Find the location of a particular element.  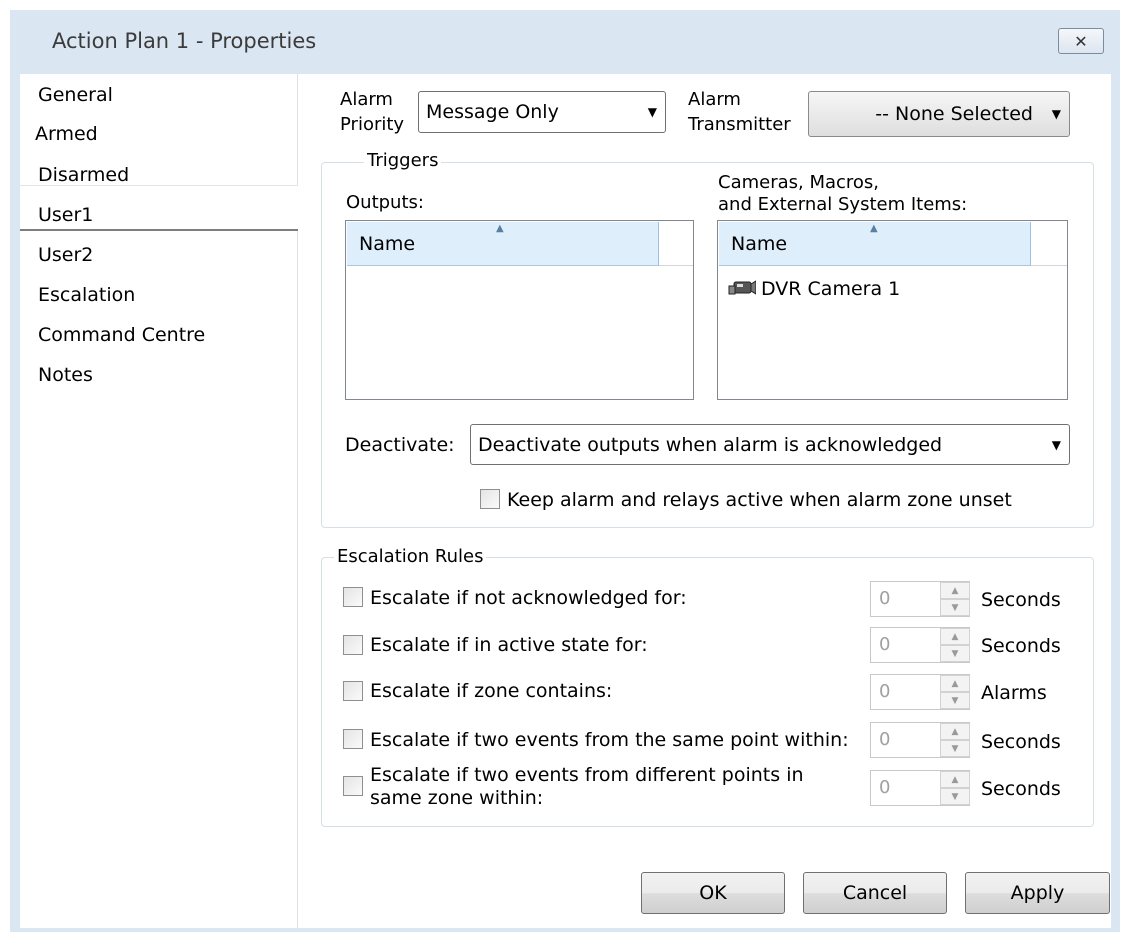

escalate-zone-contains-label: Escalate if zone contains: is located at coordinates (491, 691).